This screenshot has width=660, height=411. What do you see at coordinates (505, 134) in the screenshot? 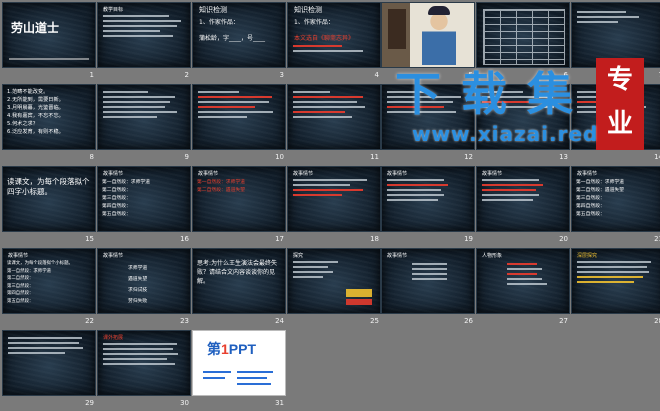
I see `watermark-url: www.xiazai.red` at bounding box center [505, 134].